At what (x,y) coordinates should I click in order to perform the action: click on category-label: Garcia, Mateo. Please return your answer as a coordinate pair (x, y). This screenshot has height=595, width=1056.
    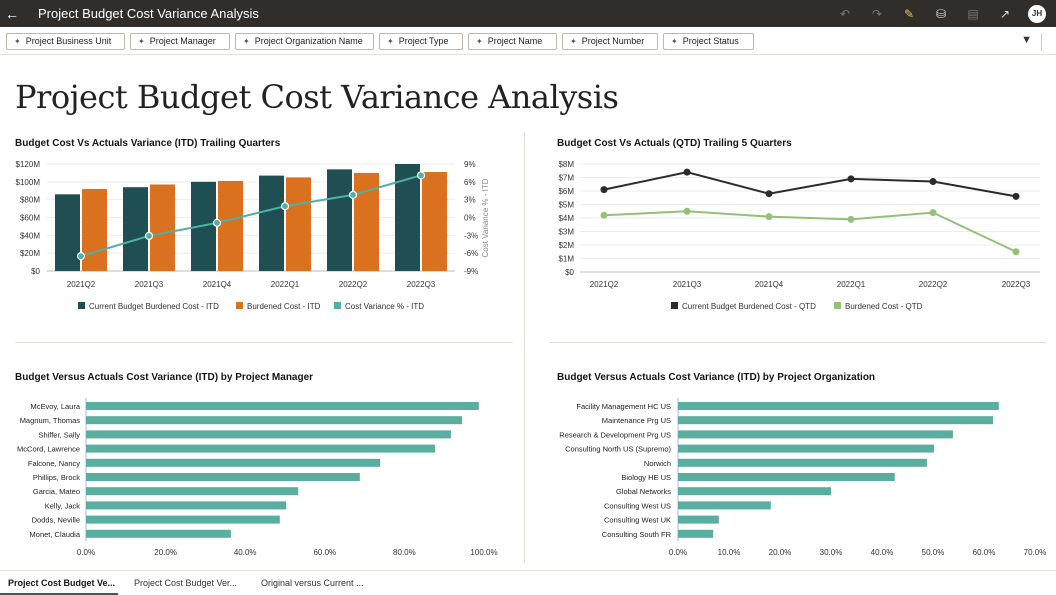
    Looking at the image, I should click on (56, 491).